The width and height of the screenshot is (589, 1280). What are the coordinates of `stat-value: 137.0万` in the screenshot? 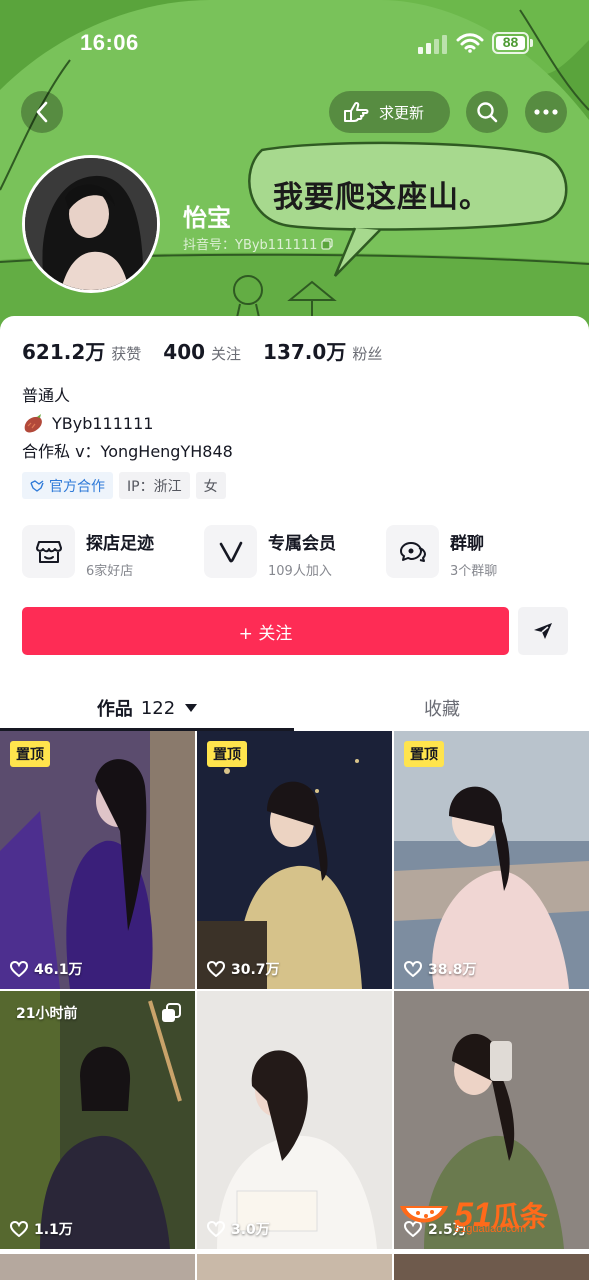 It's located at (305, 352).